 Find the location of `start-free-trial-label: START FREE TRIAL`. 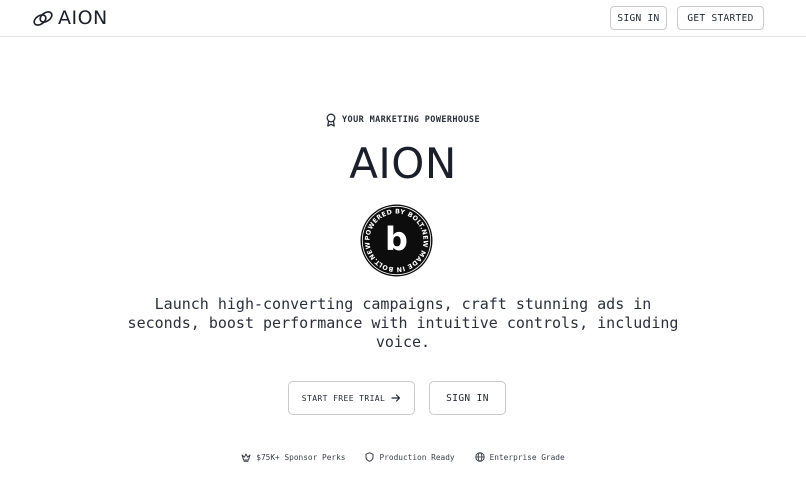

start-free-trial-label: START FREE TRIAL is located at coordinates (343, 398).